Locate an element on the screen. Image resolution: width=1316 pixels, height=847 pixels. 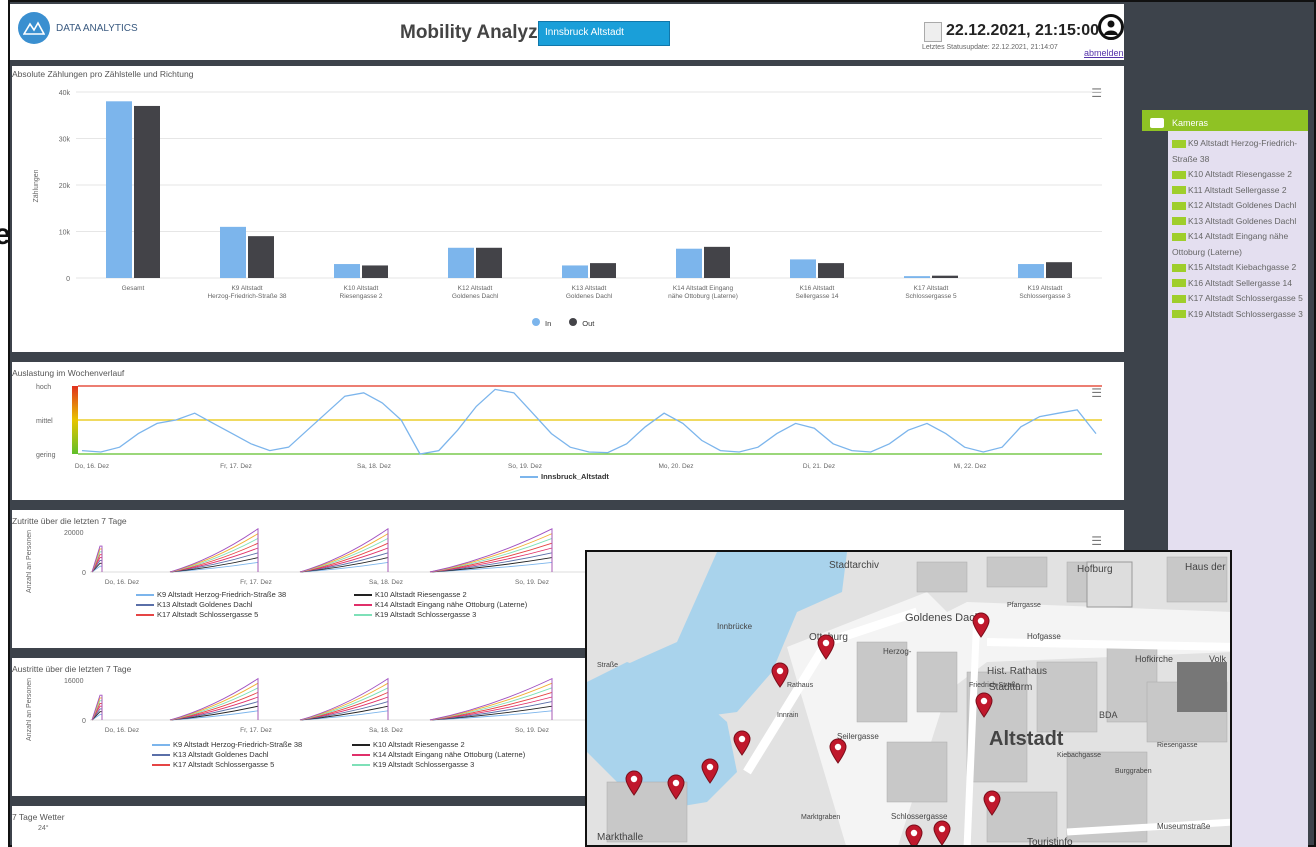
y-tick-label: gering is located at coordinates (46, 455).